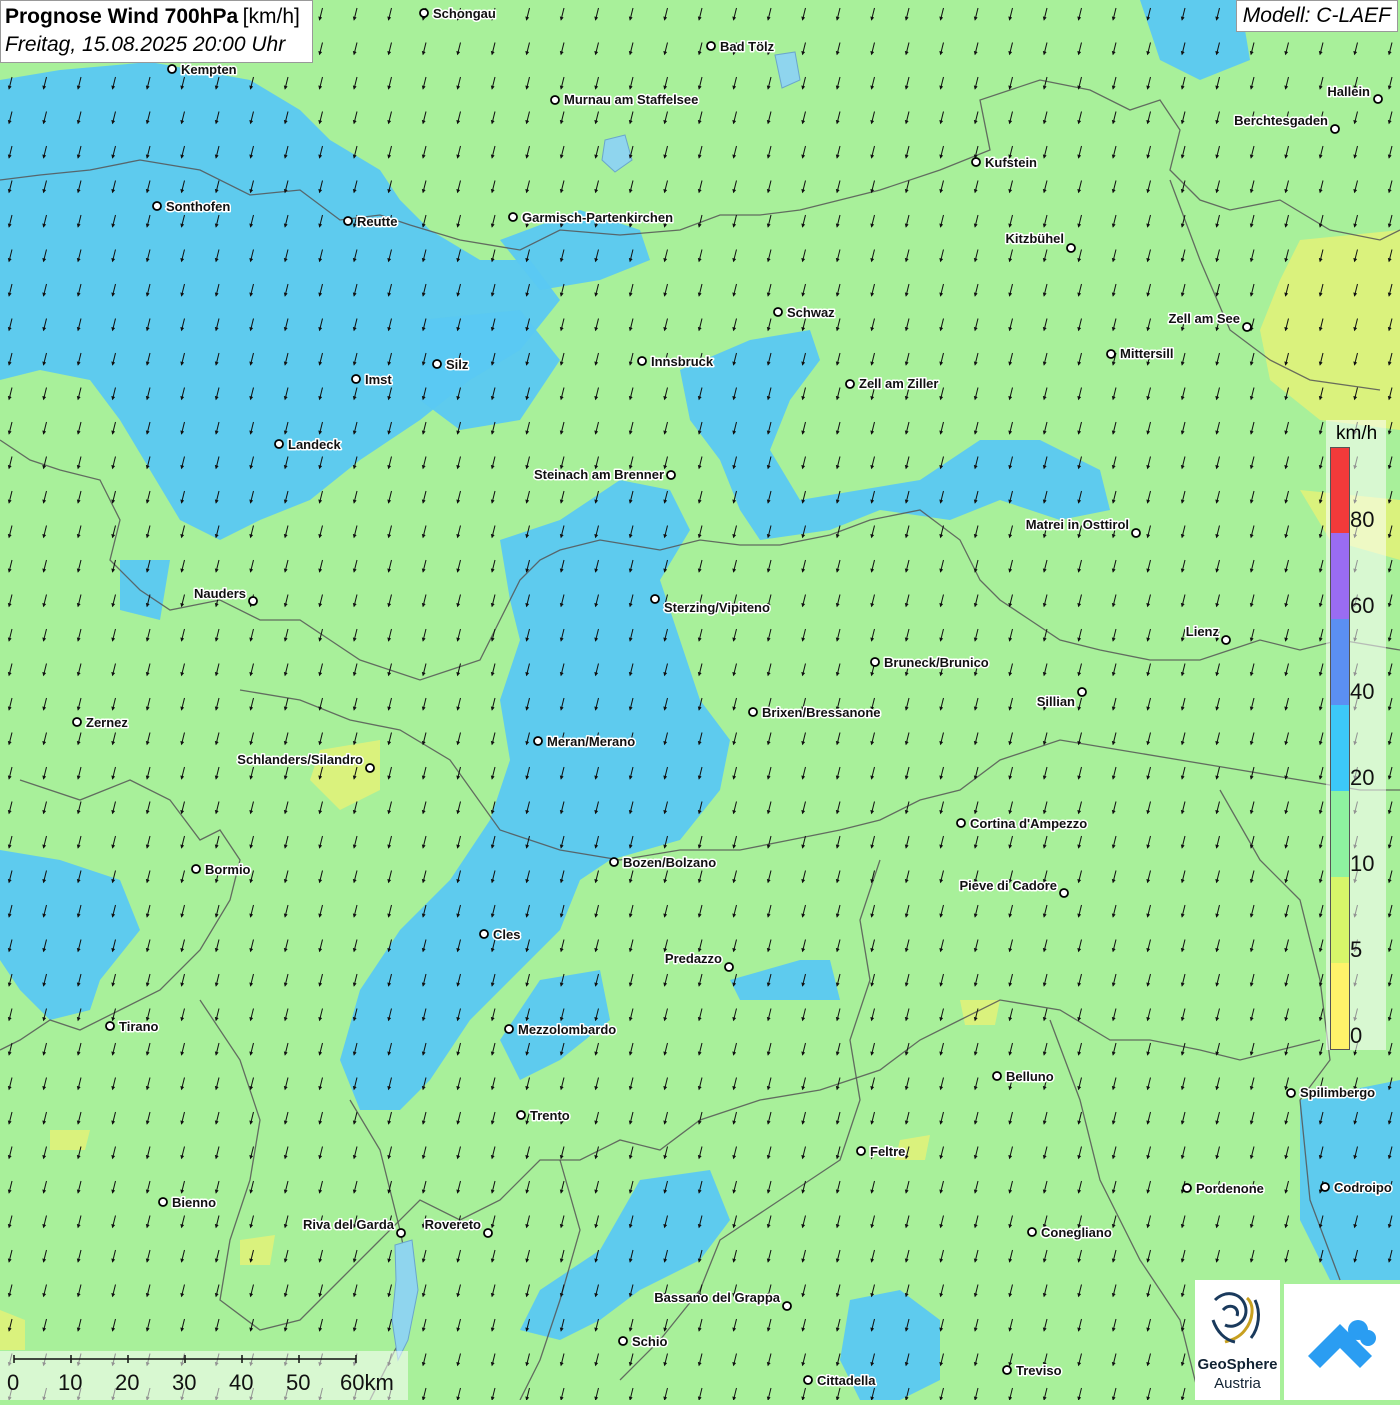  What do you see at coordinates (1204, 318) in the screenshot?
I see `city-label: Zell am See` at bounding box center [1204, 318].